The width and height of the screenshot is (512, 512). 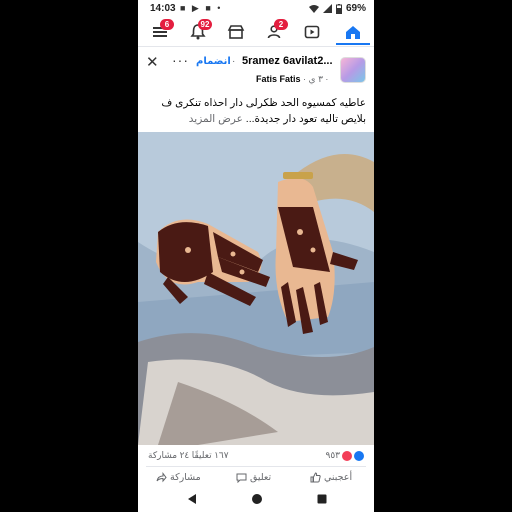 I want to click on store-icon, so click(x=236, y=32).